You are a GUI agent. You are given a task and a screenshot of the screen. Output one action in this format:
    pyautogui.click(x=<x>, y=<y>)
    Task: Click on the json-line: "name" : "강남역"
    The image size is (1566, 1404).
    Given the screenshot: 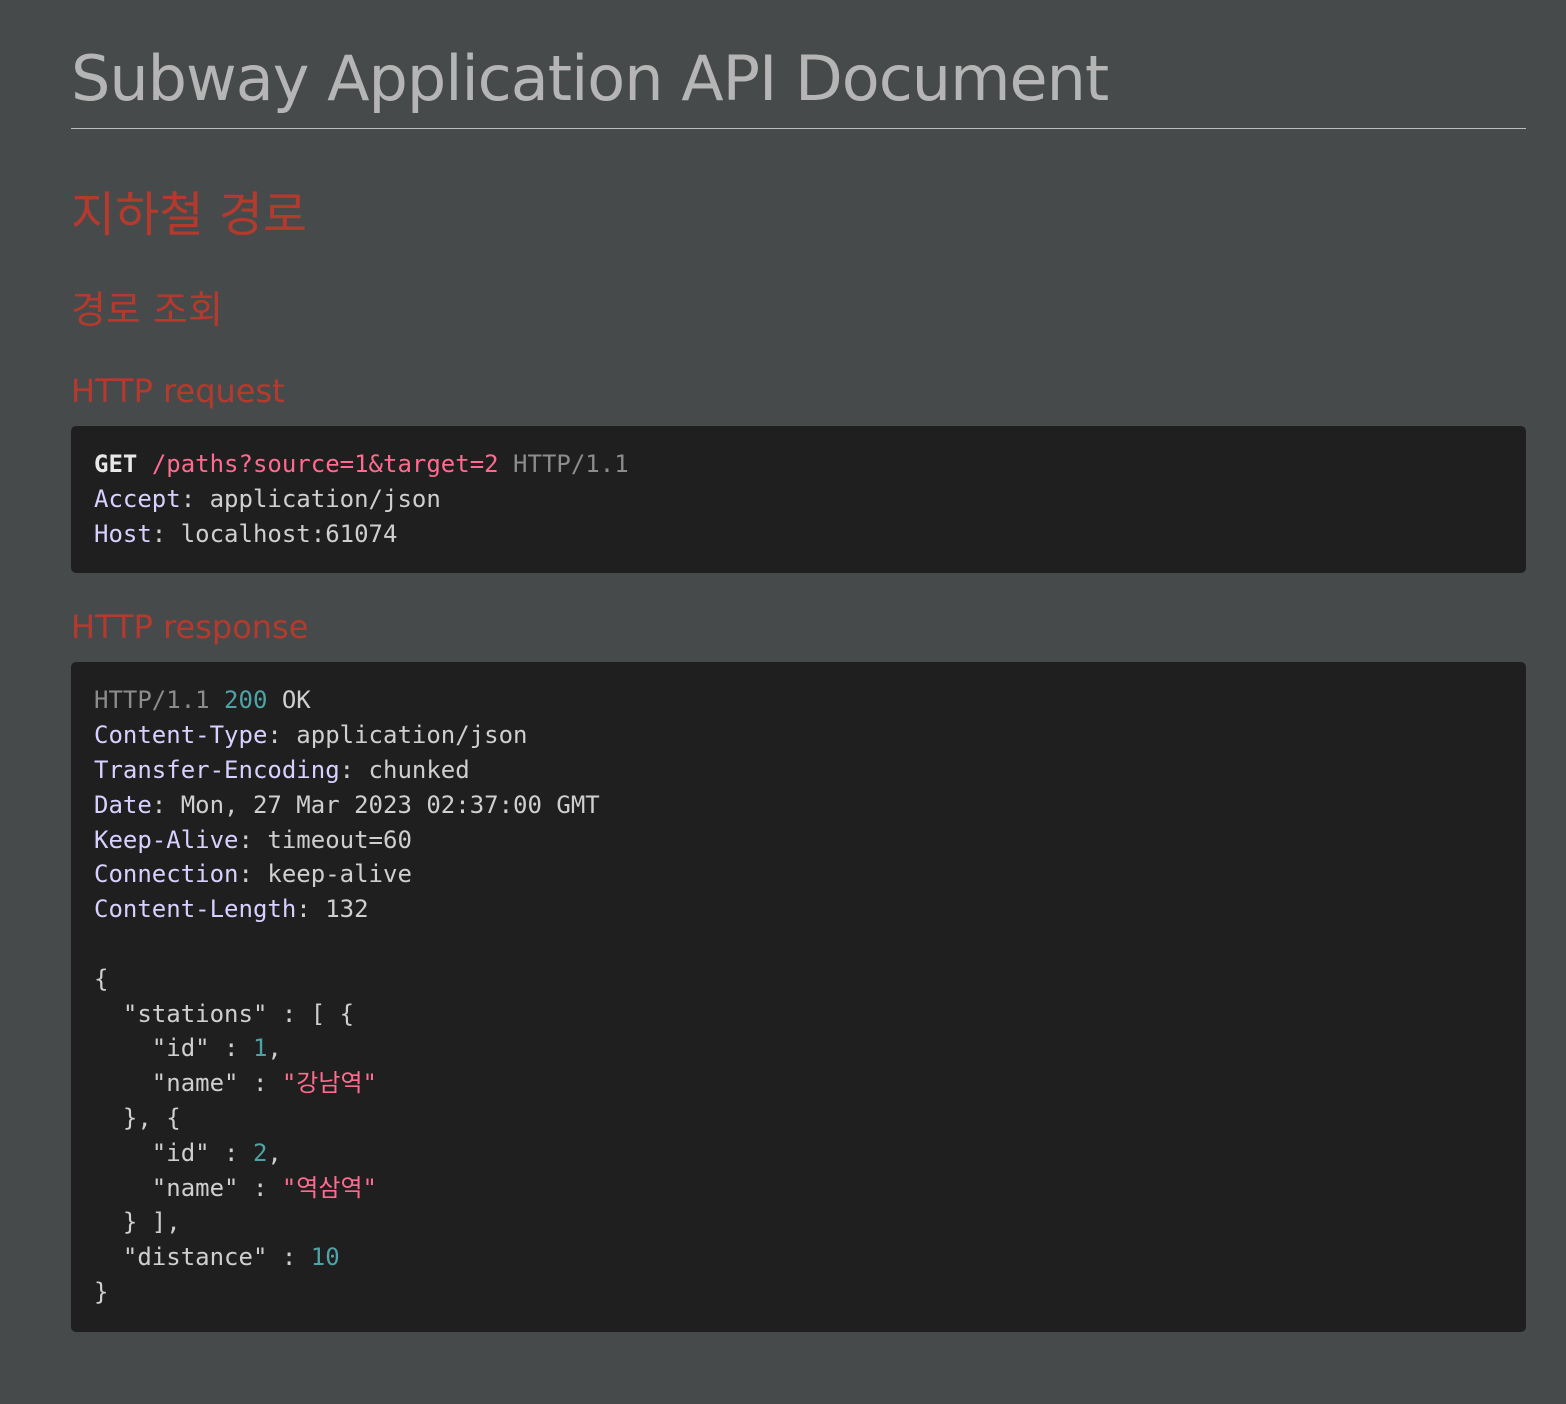 What is the action you would take?
    pyautogui.click(x=264, y=1083)
    